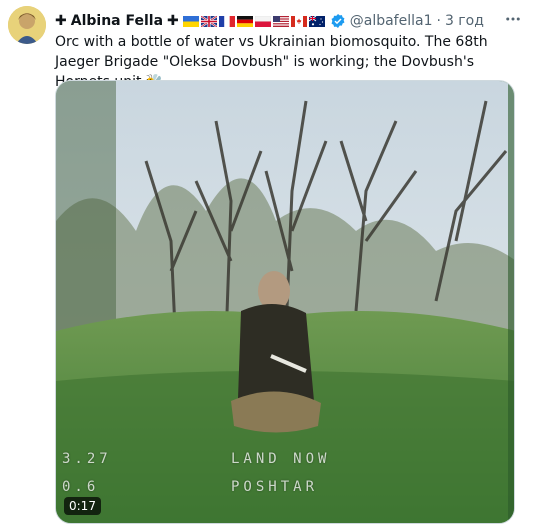 The image size is (534, 527). Describe the element at coordinates (298, 21) in the screenshot. I see `canada-flag-icon` at that location.